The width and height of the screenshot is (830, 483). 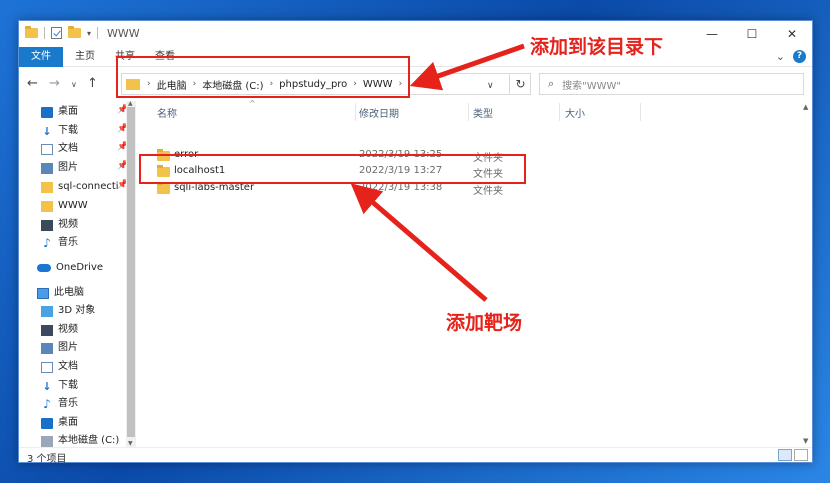 I want to click on customize-toolbar-icon: ▾, so click(x=89, y=33).